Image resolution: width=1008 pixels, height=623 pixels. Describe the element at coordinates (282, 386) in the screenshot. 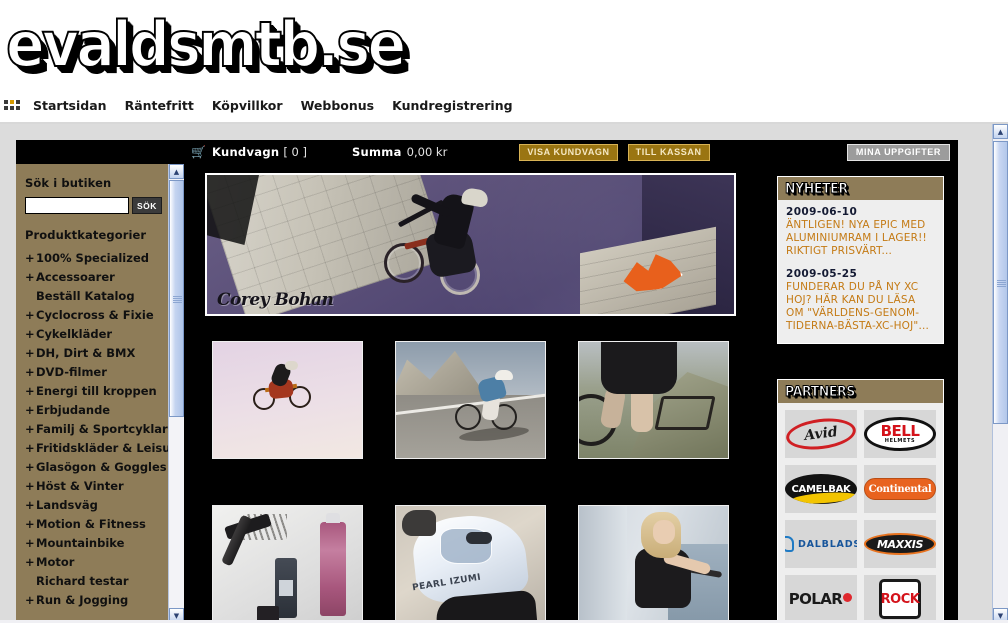

I see `dirt-jumper` at that location.